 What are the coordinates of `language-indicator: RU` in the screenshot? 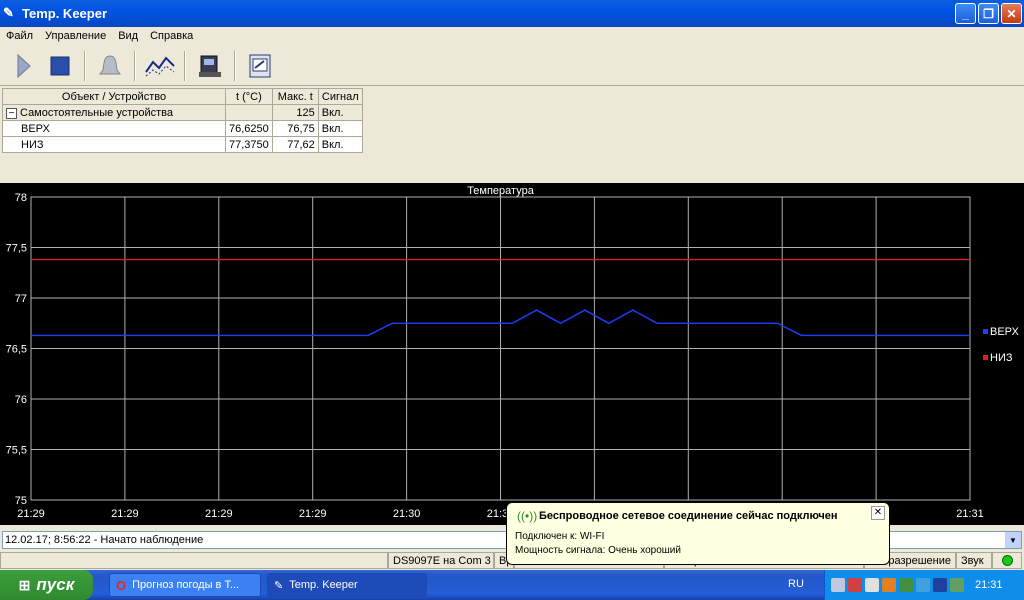 It's located at (796, 584).